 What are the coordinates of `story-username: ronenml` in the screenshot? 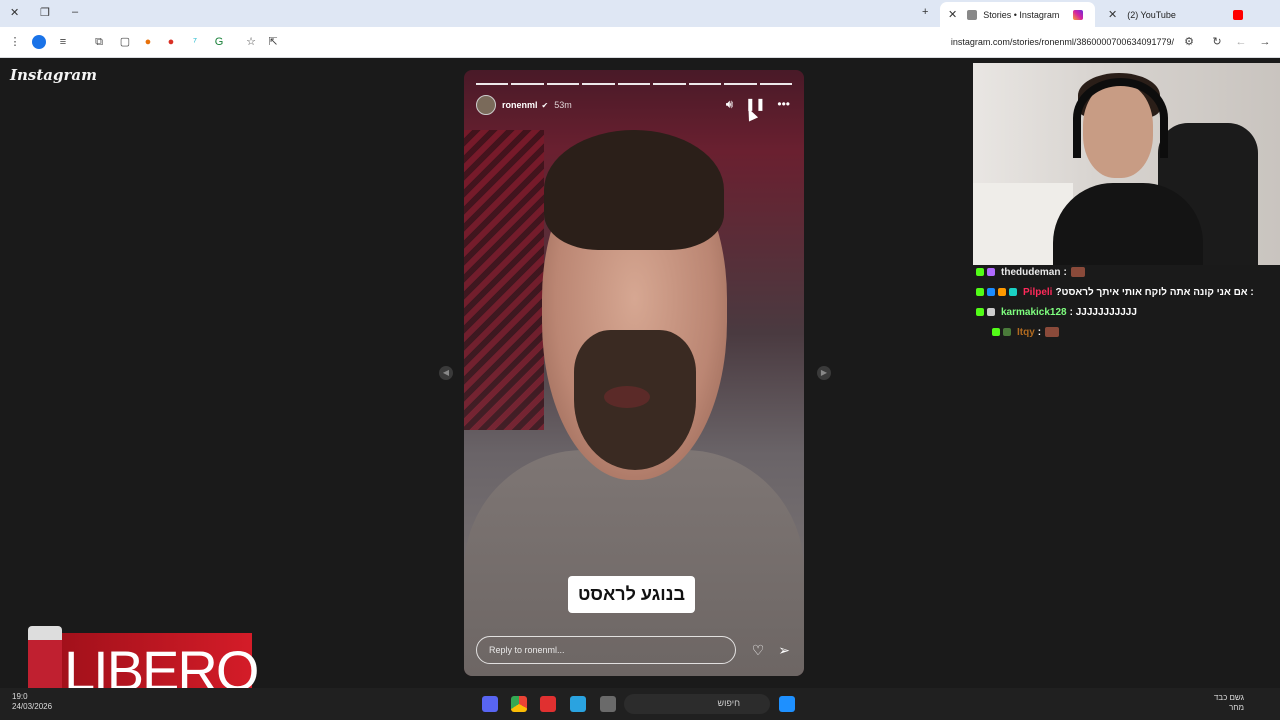 It's located at (520, 105).